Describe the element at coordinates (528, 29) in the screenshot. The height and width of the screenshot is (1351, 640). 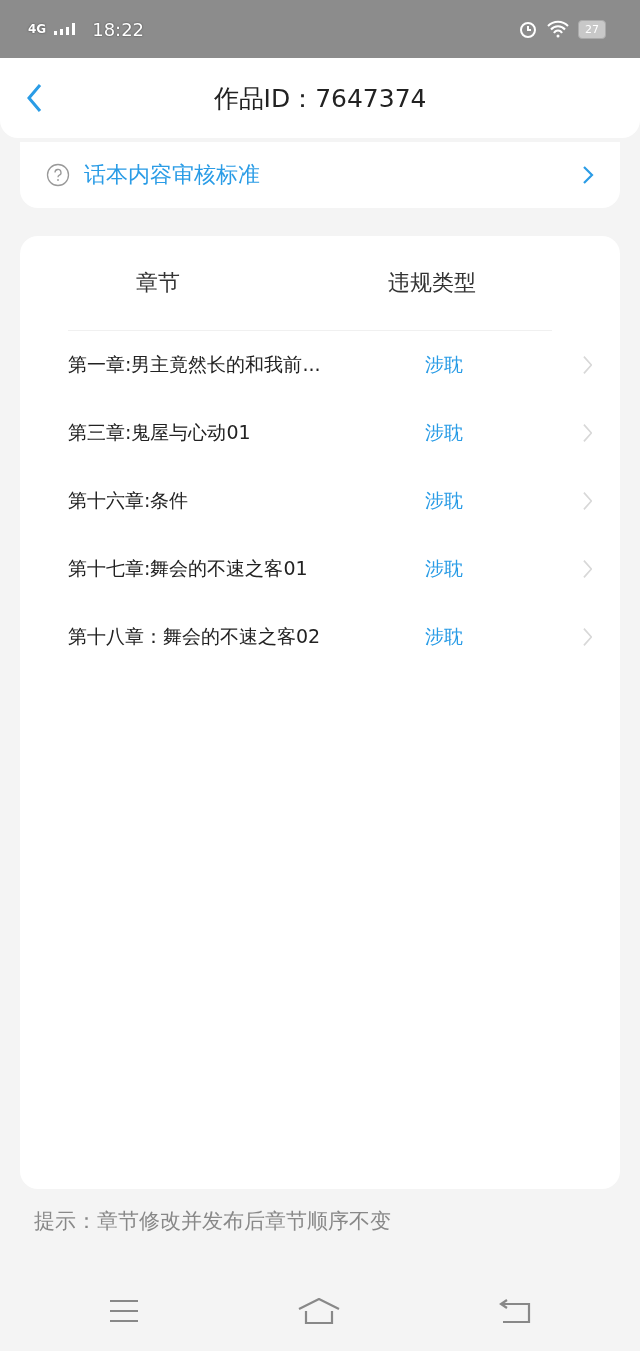
I see `alarm-icon` at that location.